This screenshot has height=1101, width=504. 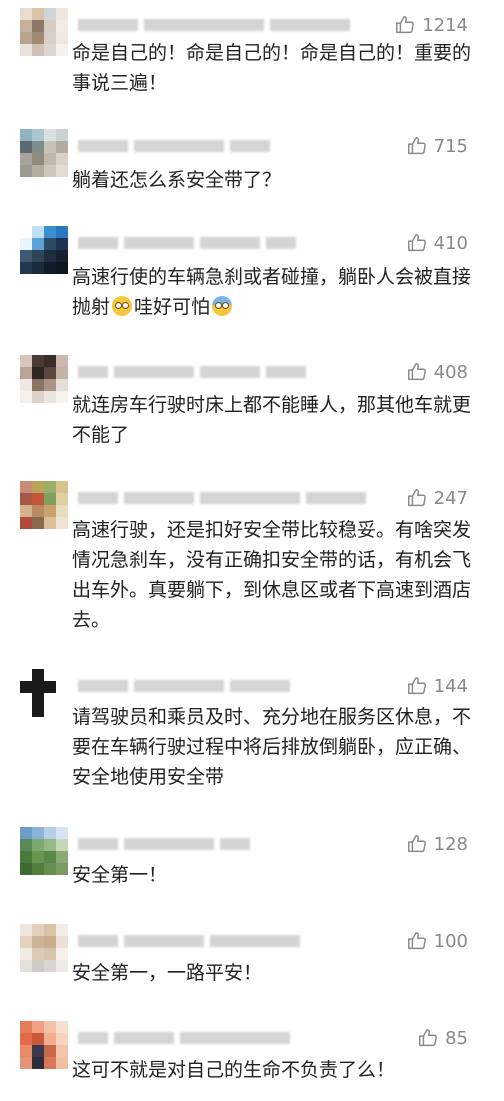 What do you see at coordinates (450, 498) in the screenshot?
I see `like-count: 247` at bounding box center [450, 498].